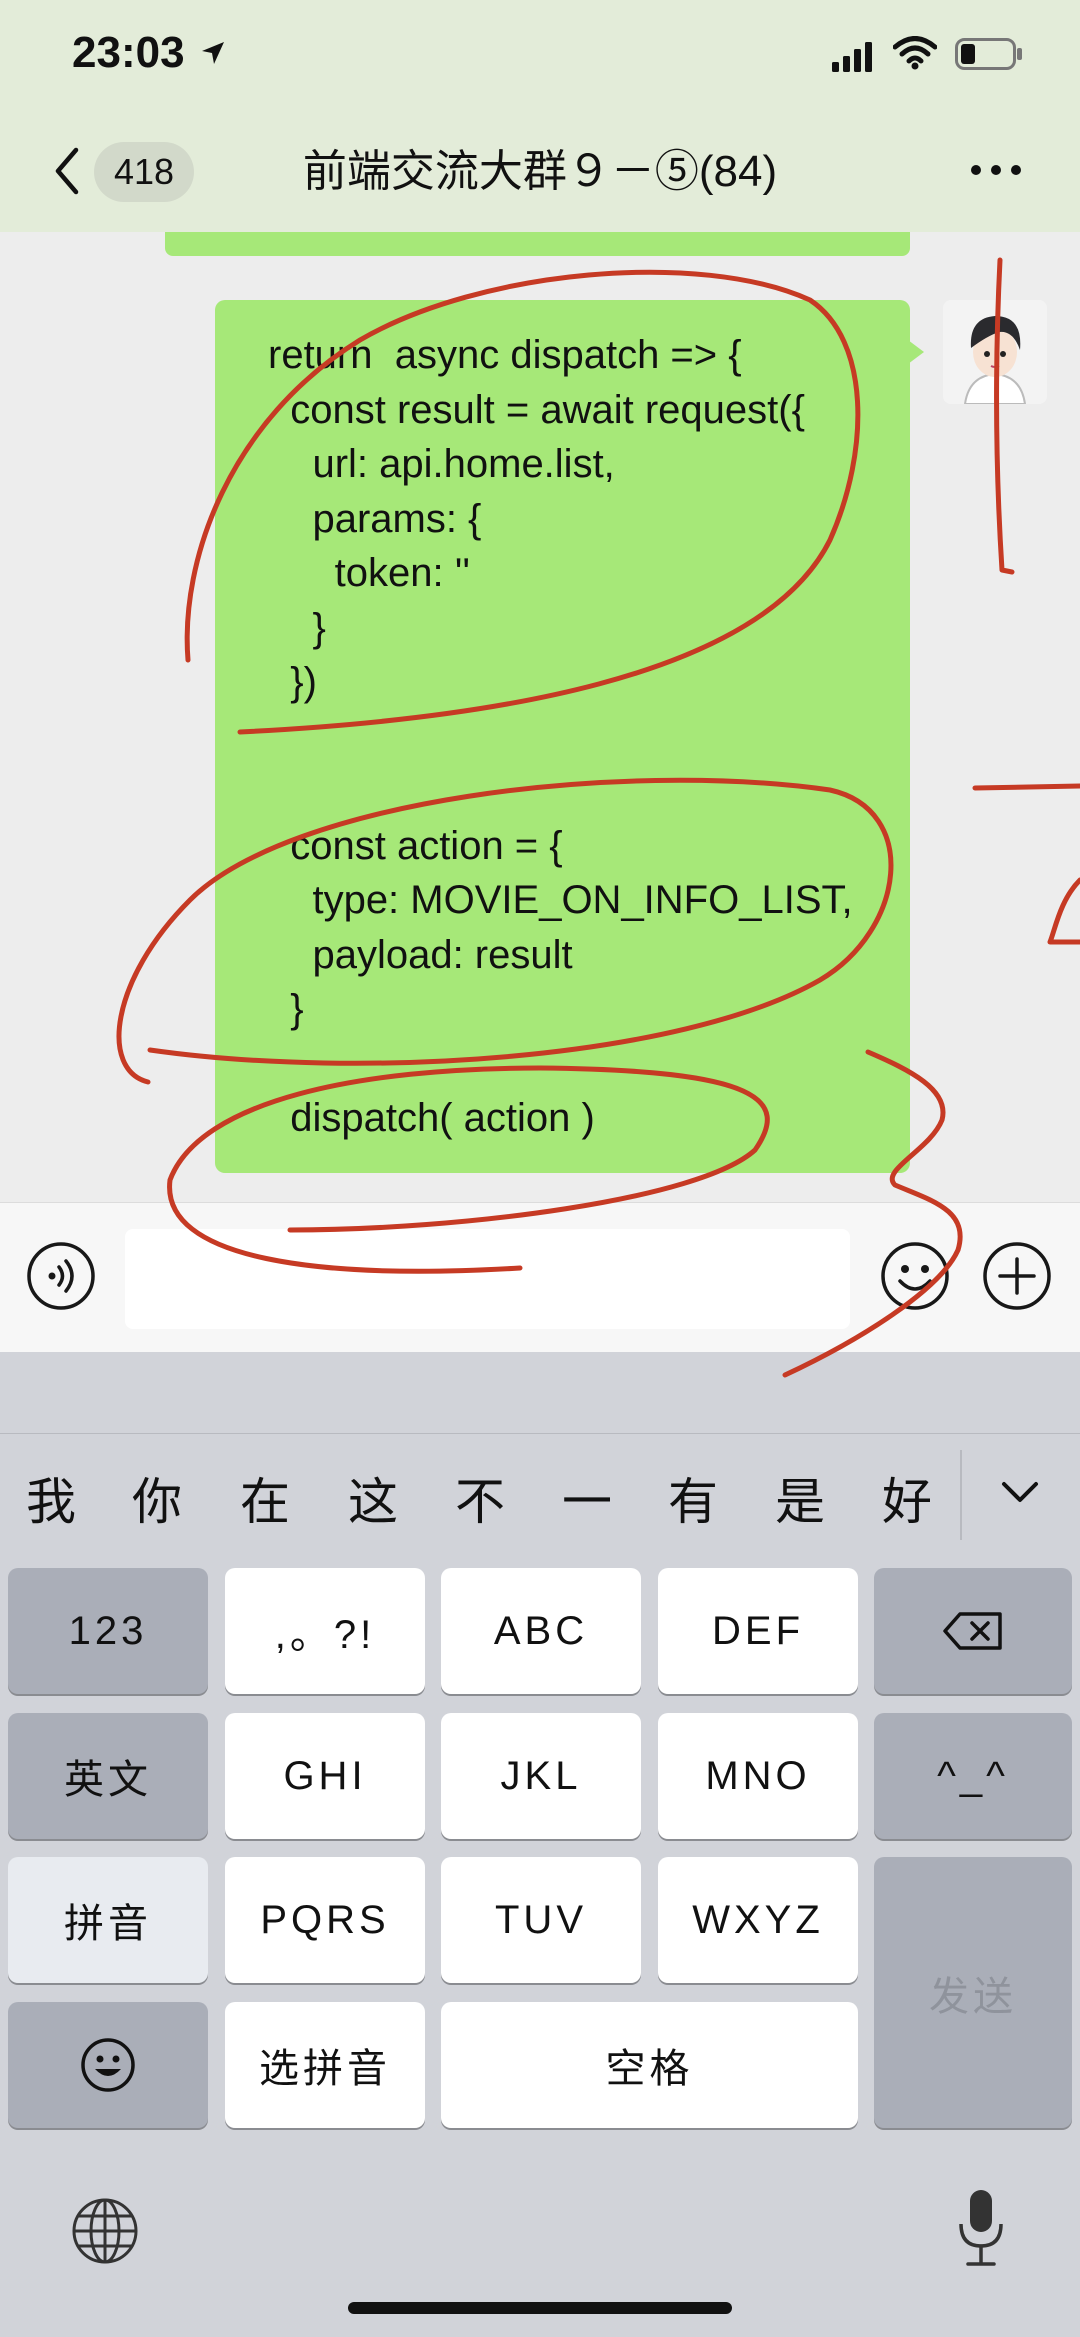 This screenshot has height=2337, width=1080. What do you see at coordinates (996, 170) in the screenshot?
I see `more-dots-icon` at bounding box center [996, 170].